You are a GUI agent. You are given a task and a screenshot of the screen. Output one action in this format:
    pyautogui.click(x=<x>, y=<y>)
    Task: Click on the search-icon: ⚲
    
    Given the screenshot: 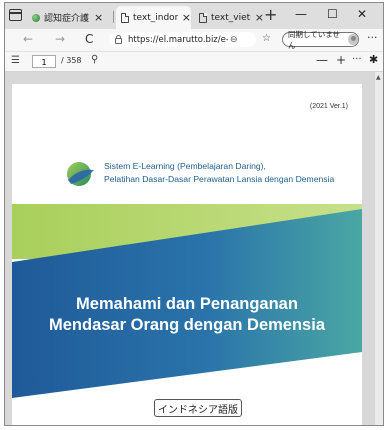 What is the action you would take?
    pyautogui.click(x=94, y=59)
    